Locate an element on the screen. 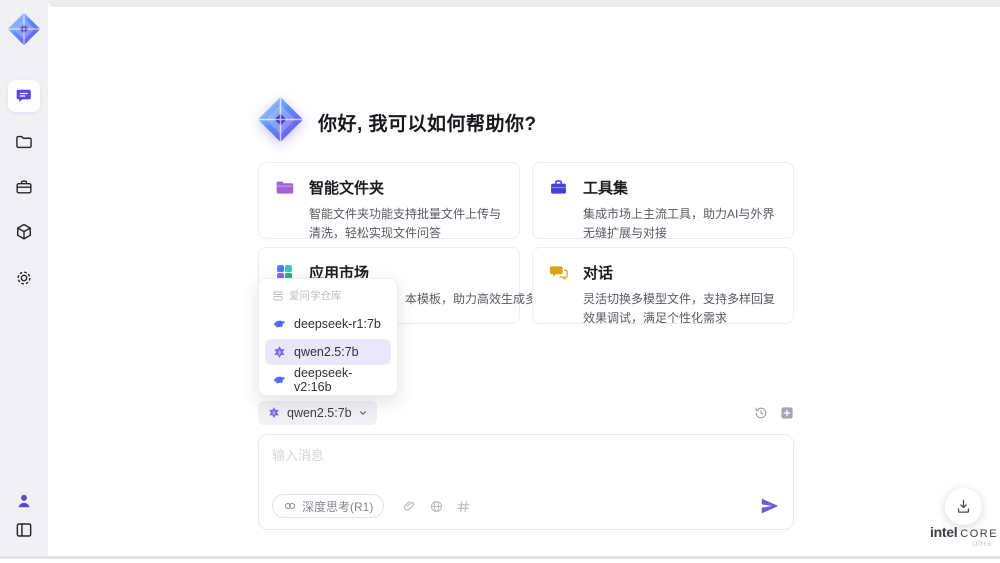  chat-icon is located at coordinates (23, 95).